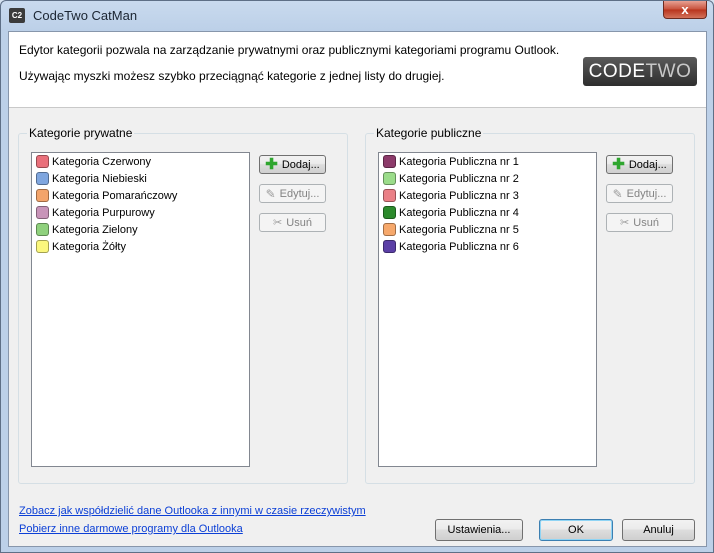  Describe the element at coordinates (459, 246) in the screenshot. I see `category-label: Kategoria Publiczna nr 6` at that location.